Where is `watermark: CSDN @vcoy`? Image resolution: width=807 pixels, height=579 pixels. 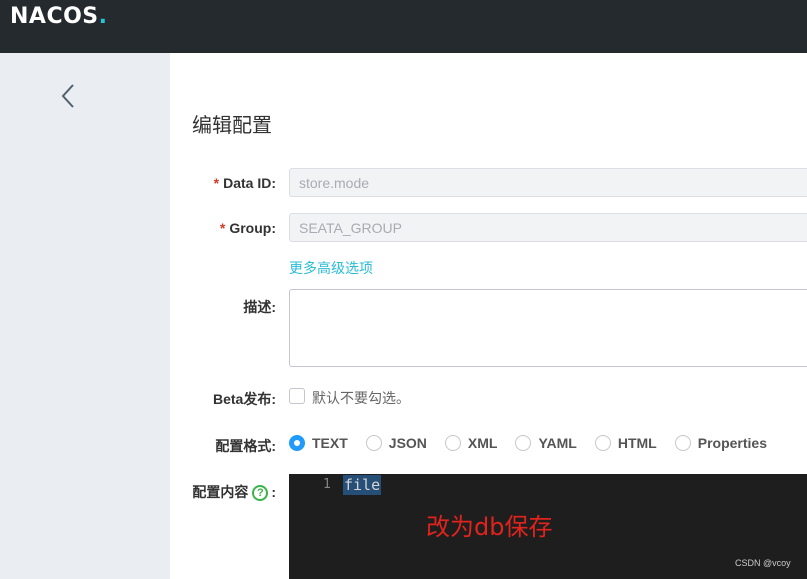 watermark: CSDN @vcoy is located at coordinates (763, 563).